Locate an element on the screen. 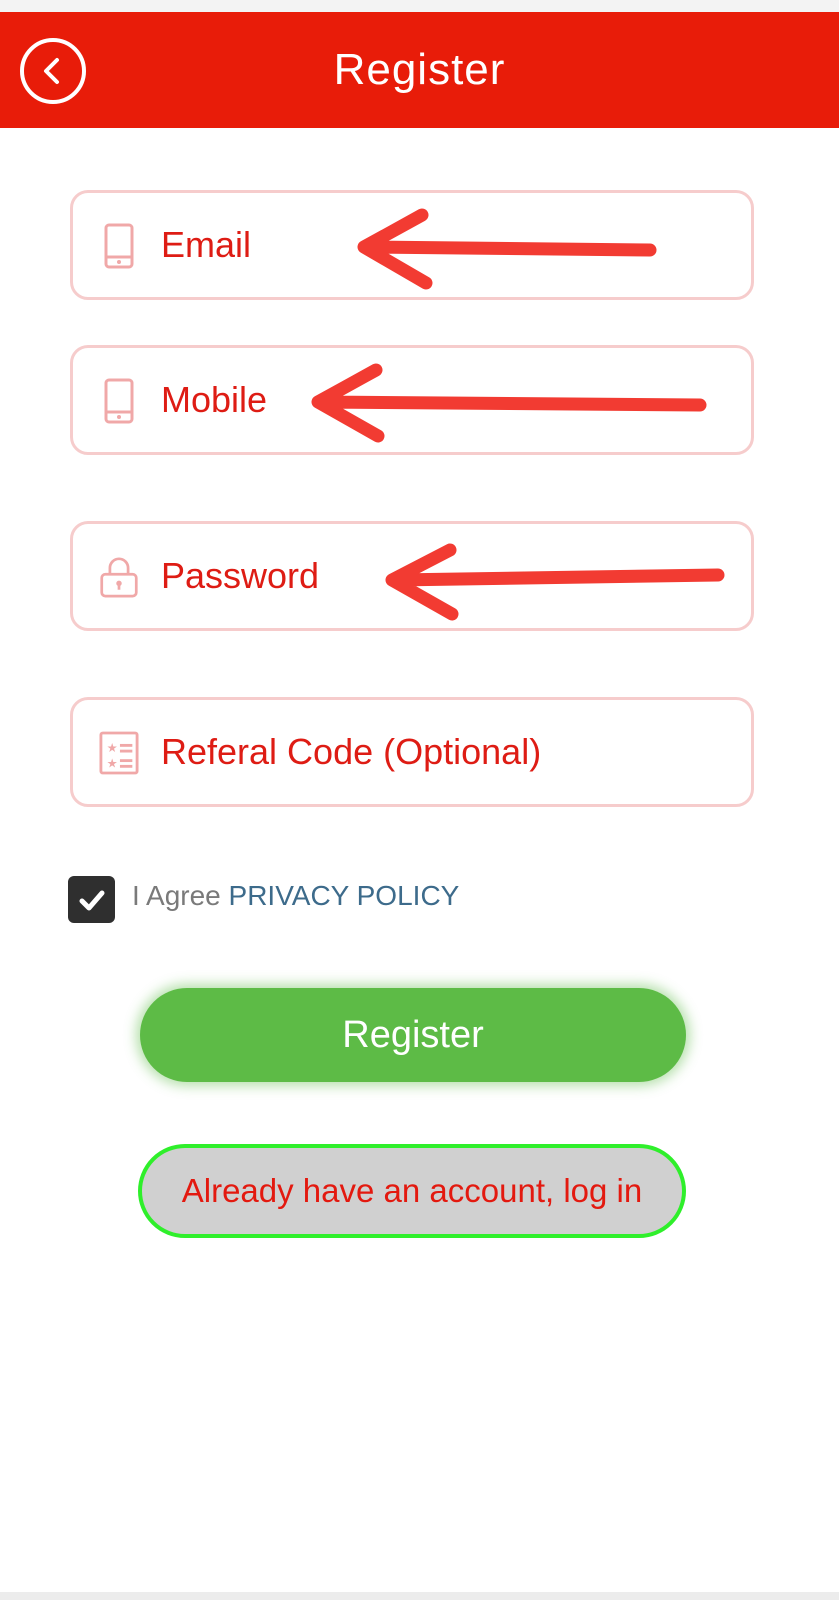 Image resolution: width=839 pixels, height=1600 pixels. bottom-strip is located at coordinates (419, 1596).